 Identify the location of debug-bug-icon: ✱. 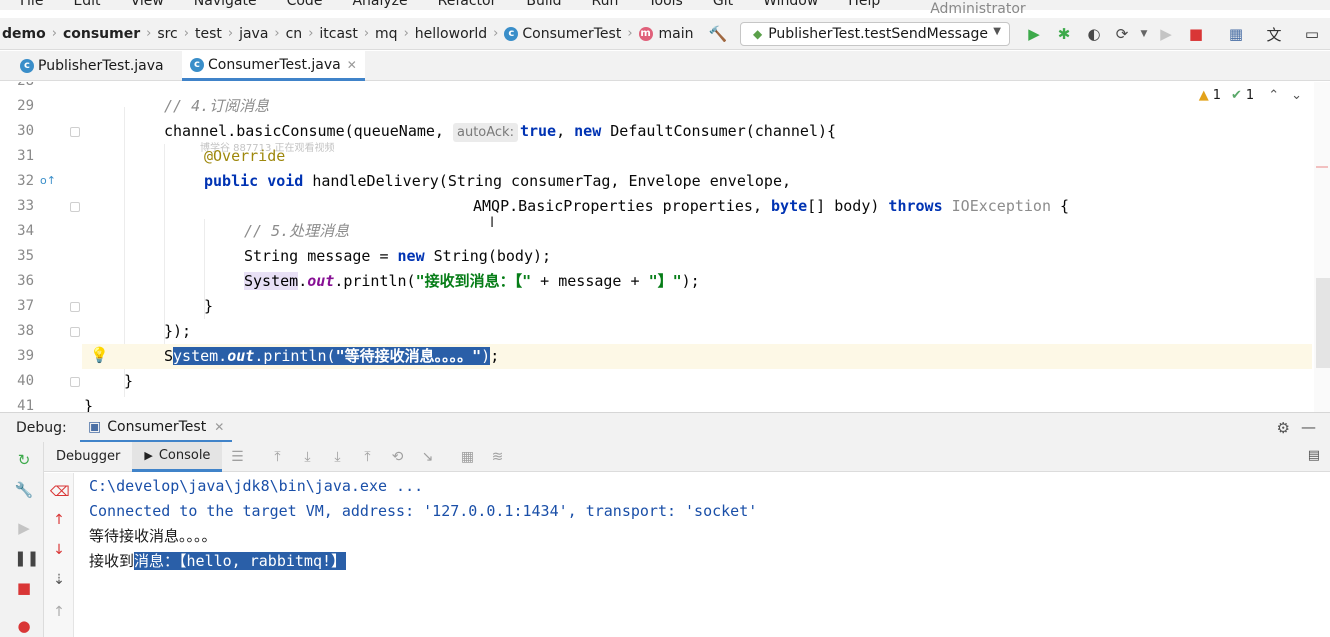
(1064, 34).